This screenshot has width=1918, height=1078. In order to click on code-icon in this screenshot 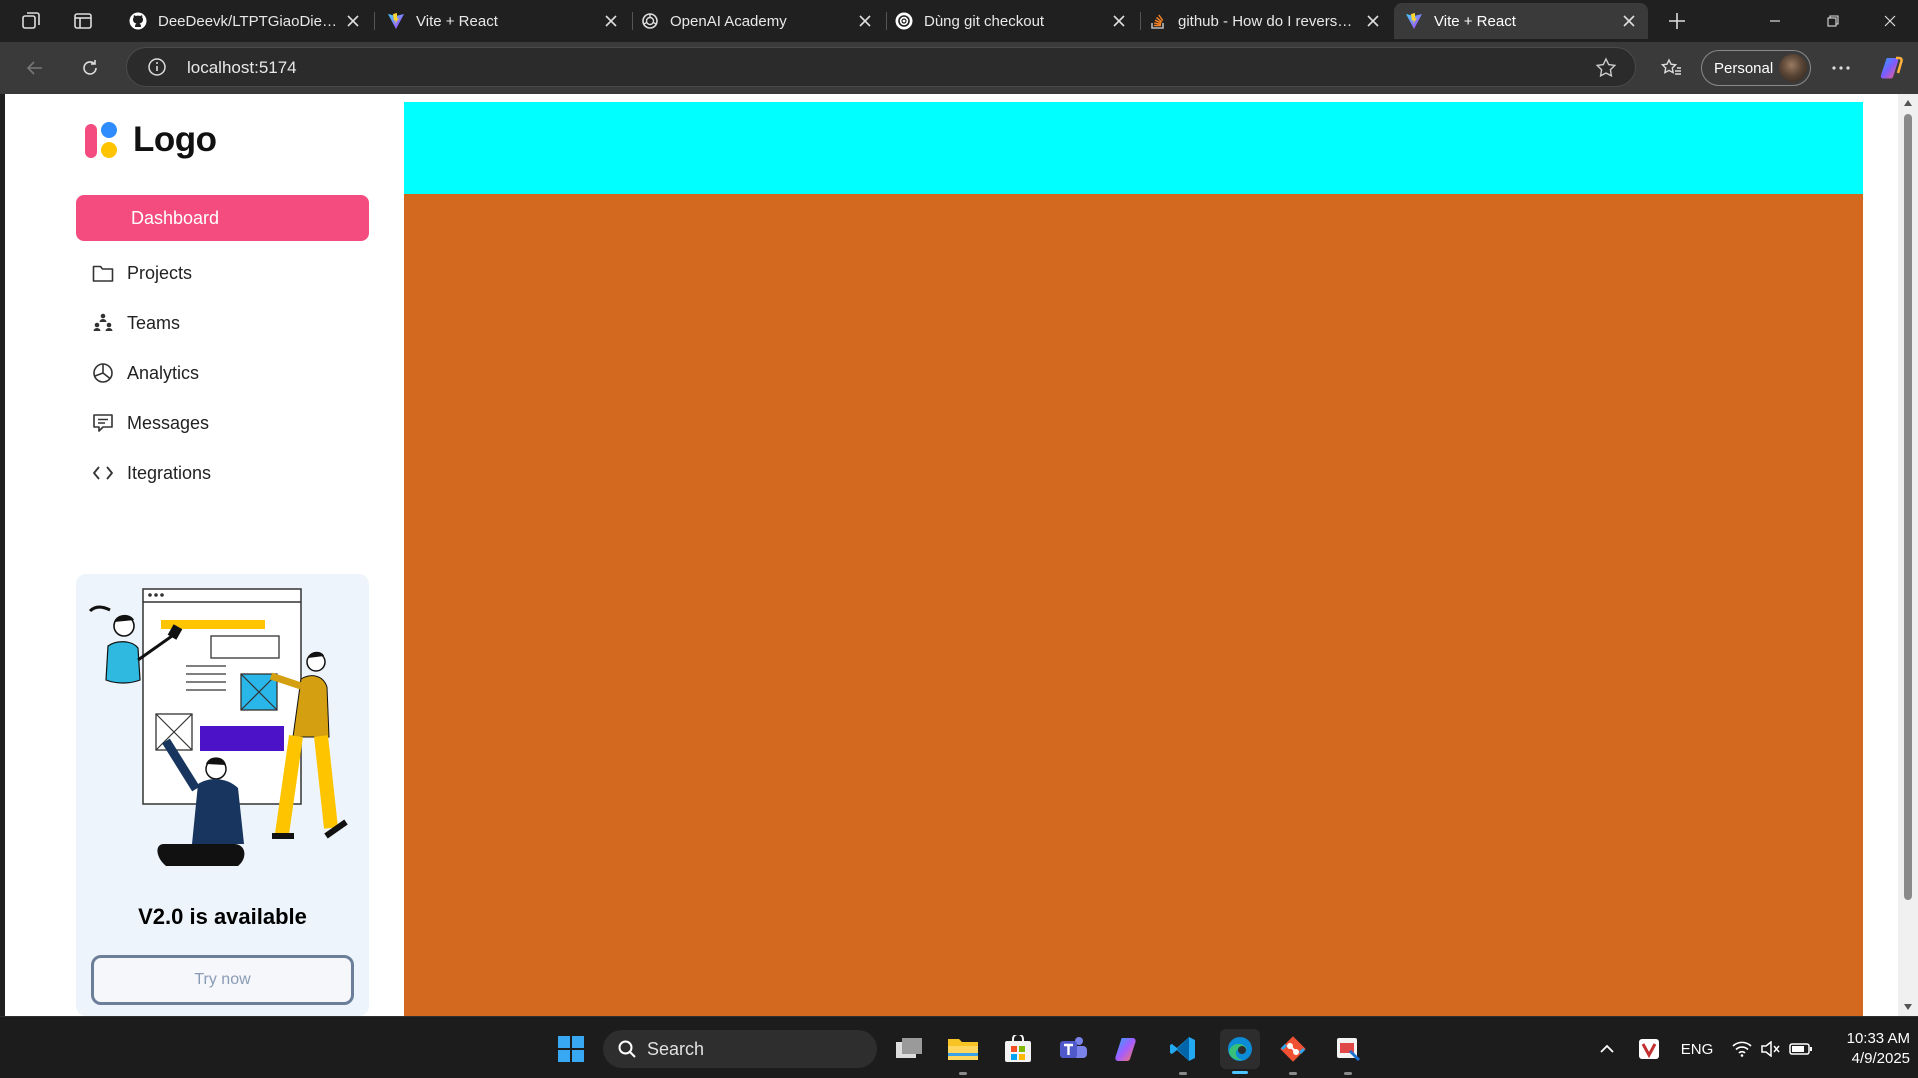, I will do `click(103, 473)`.